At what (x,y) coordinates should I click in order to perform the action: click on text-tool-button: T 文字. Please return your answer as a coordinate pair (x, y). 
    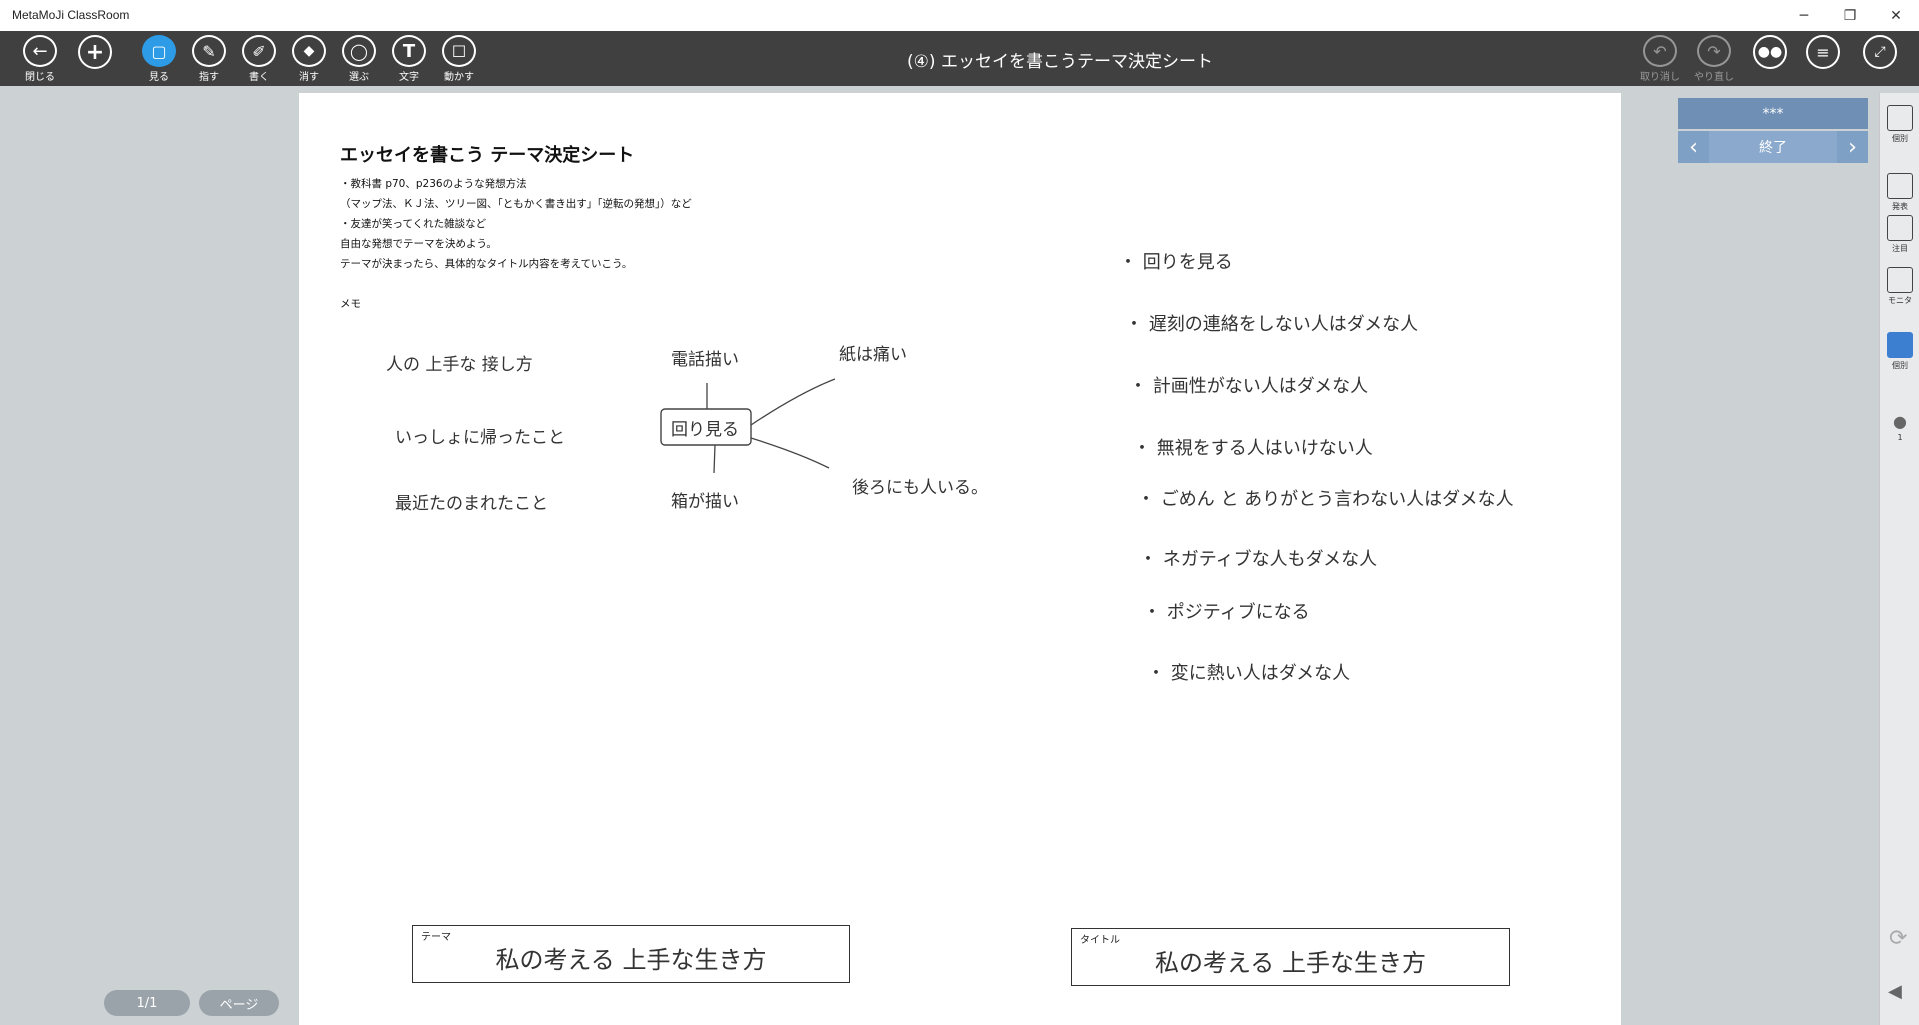
    Looking at the image, I should click on (409, 59).